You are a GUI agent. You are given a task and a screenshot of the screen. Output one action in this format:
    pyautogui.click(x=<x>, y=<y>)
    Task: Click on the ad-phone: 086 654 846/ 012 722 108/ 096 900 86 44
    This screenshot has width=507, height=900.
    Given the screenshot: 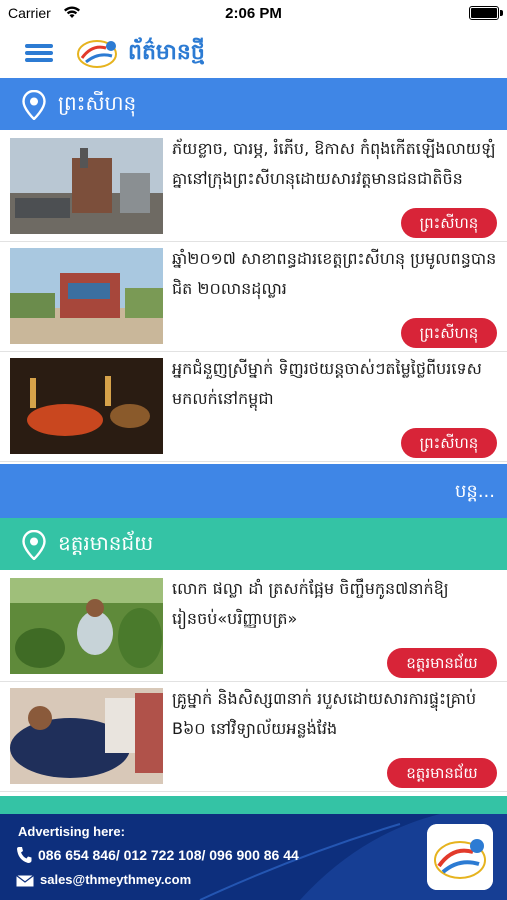 What is the action you would take?
    pyautogui.click(x=168, y=855)
    